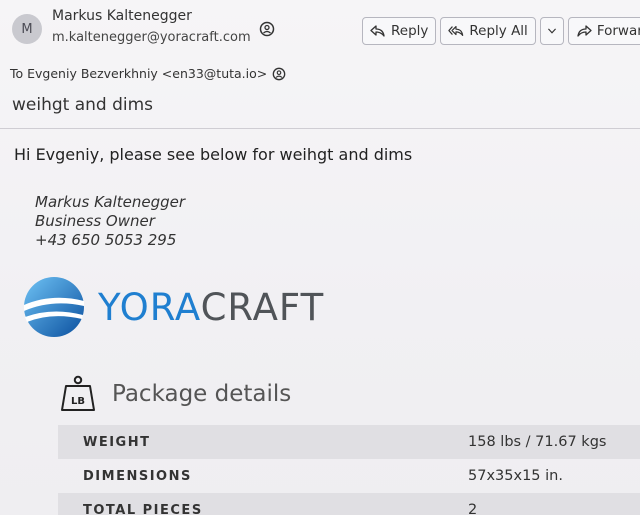 This screenshot has height=515, width=640. I want to click on weight-icon: LB, so click(78, 393).